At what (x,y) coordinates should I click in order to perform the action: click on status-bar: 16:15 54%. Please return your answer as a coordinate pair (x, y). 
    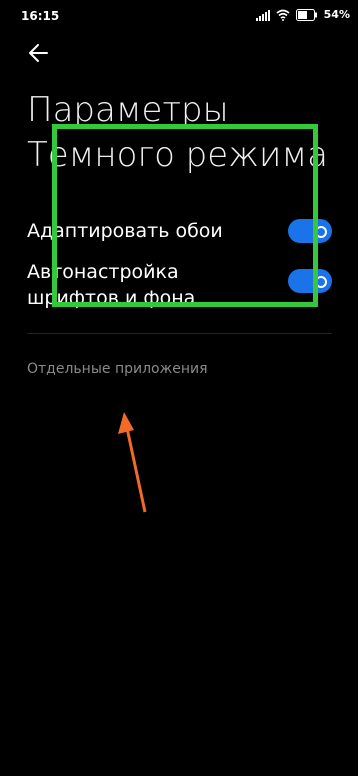
    Looking at the image, I should click on (179, 17).